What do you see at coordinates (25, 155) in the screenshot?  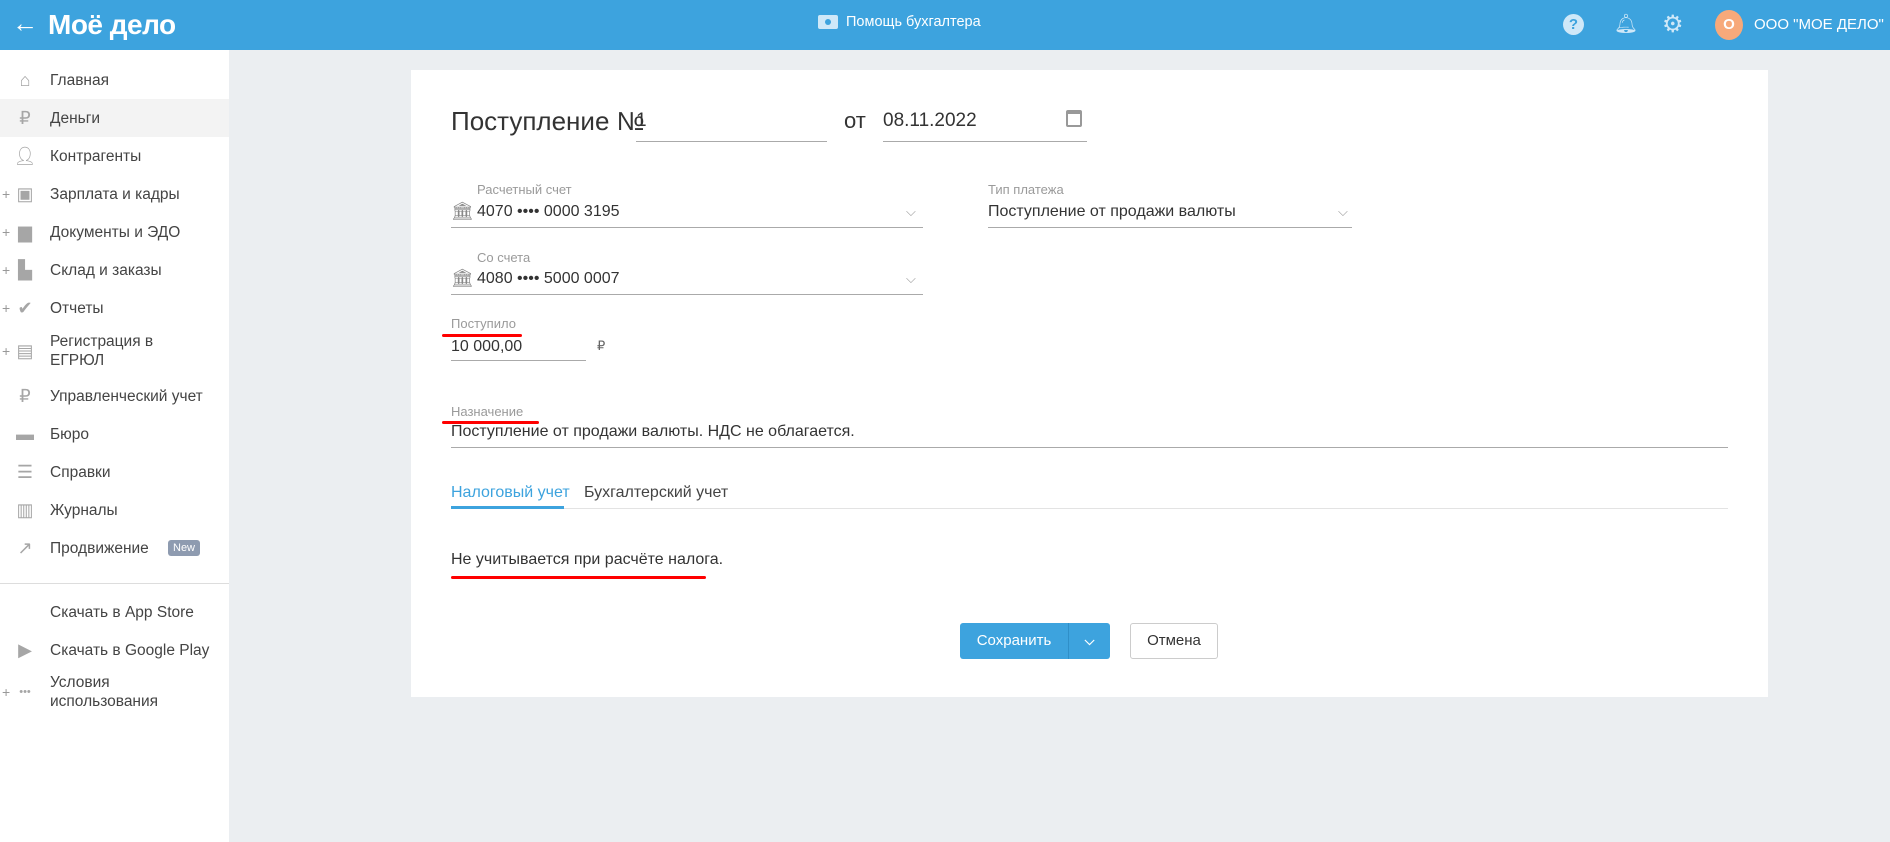 I see `contractor-icon: 👤︎` at bounding box center [25, 155].